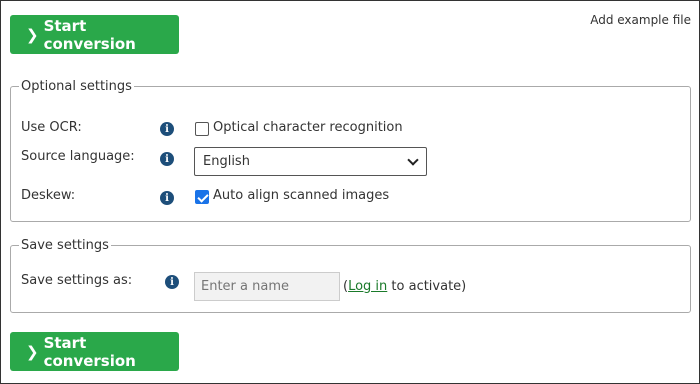 This screenshot has height=384, width=700. I want to click on use-ocr-label: Use OCR:, so click(51, 127).